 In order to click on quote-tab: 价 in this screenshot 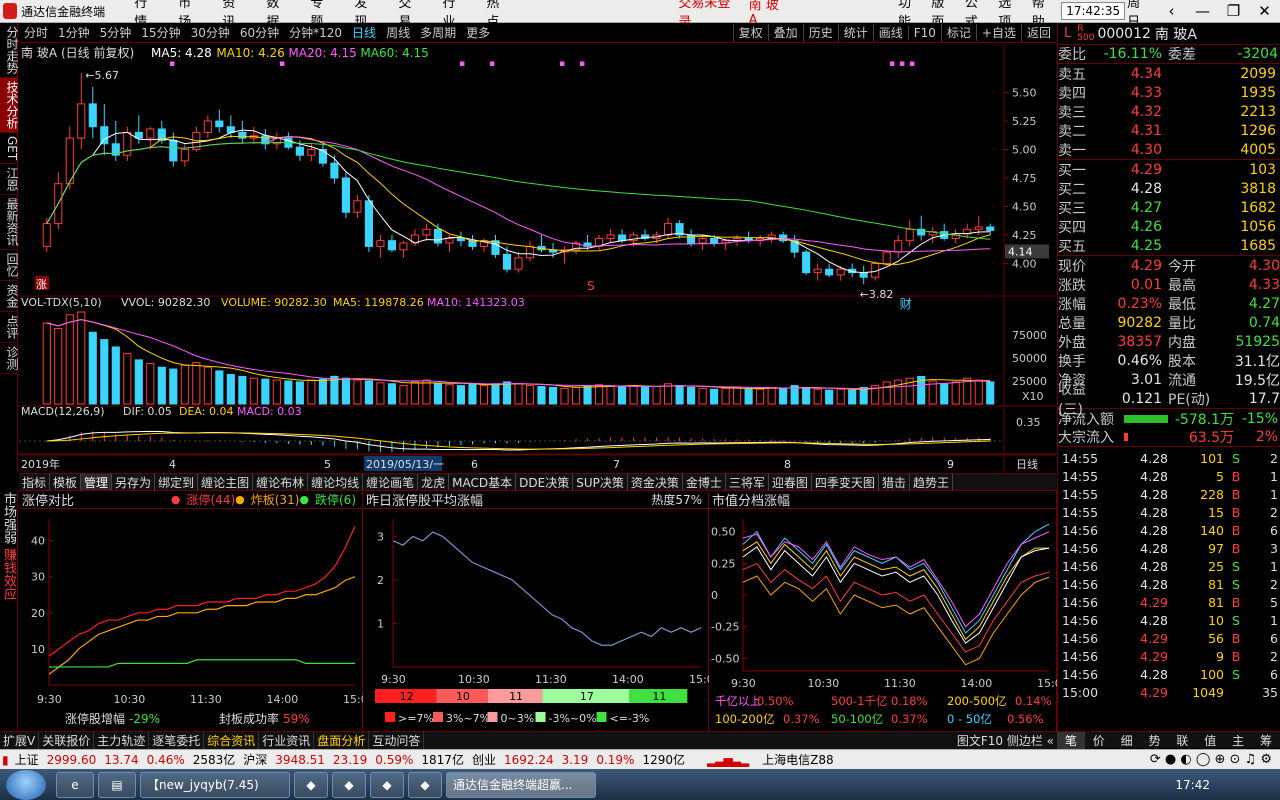, I will do `click(1099, 740)`.